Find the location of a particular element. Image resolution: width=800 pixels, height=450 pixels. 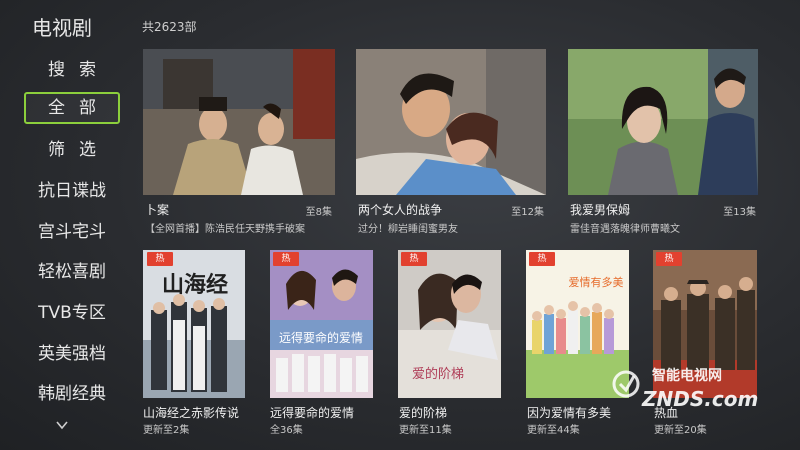

card-status: 更新至11集 is located at coordinates (425, 430).